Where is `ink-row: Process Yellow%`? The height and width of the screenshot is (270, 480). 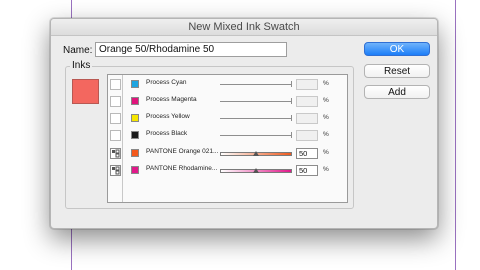 ink-row: Process Yellow% is located at coordinates (227, 119).